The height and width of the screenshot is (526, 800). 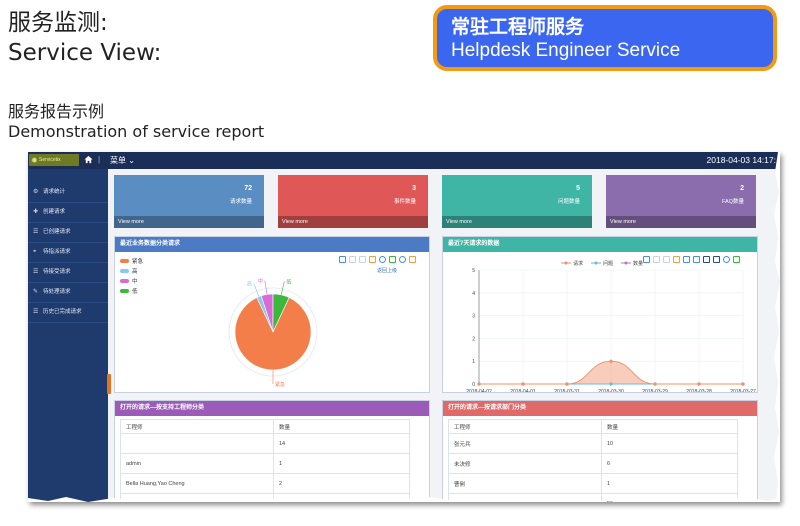 What do you see at coordinates (109, 384) in the screenshot?
I see `sidebar-collapse-handle` at bounding box center [109, 384].